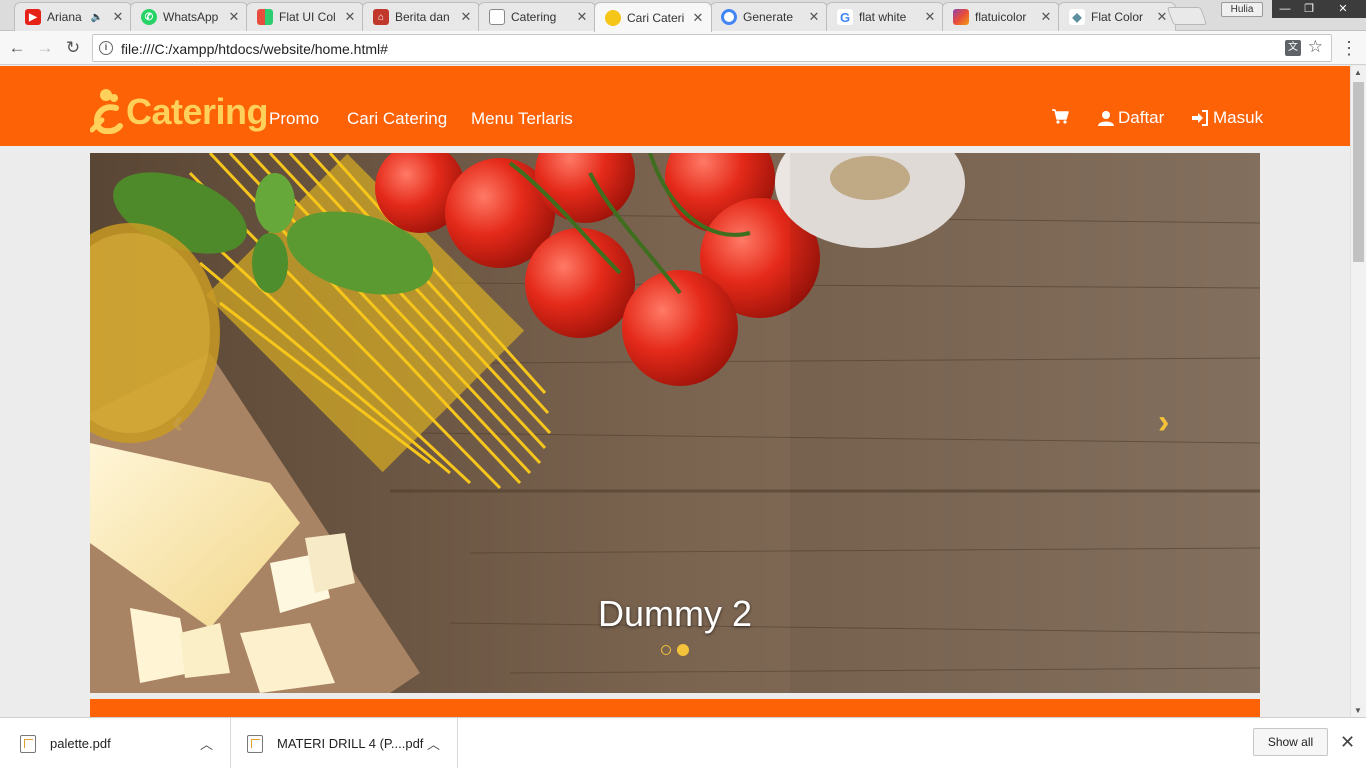  What do you see at coordinates (350, 743) in the screenshot?
I see `download-filename: MATERI DRILL 4 (P....pdf` at bounding box center [350, 743].